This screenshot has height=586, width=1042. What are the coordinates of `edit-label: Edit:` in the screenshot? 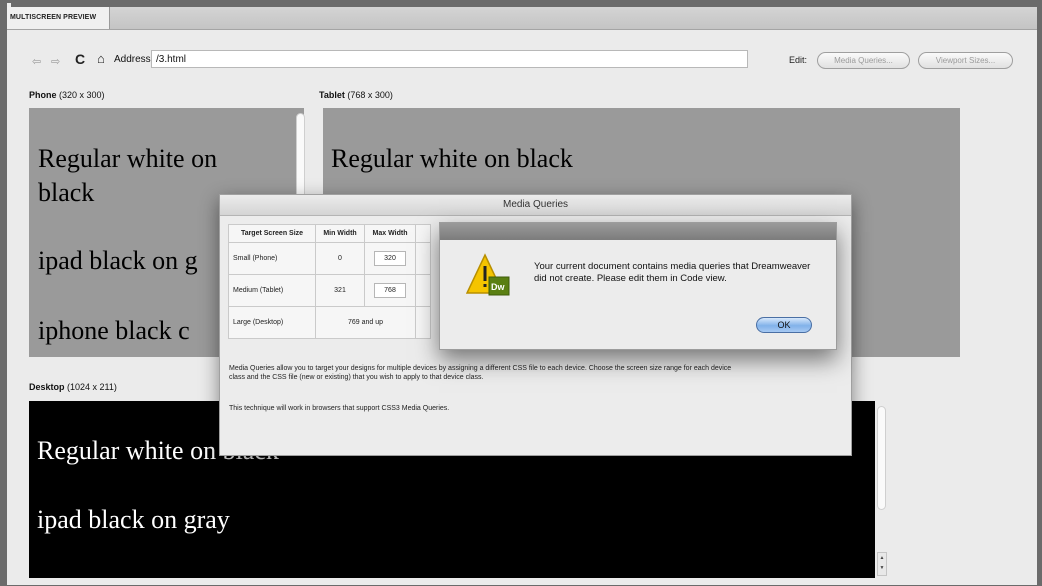 It's located at (798, 60).